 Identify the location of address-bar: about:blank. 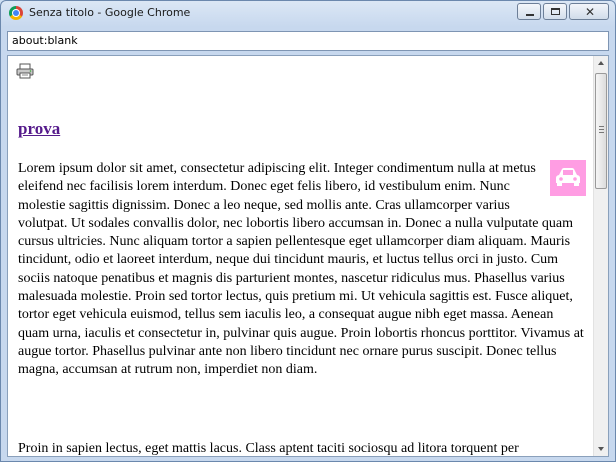
(308, 41).